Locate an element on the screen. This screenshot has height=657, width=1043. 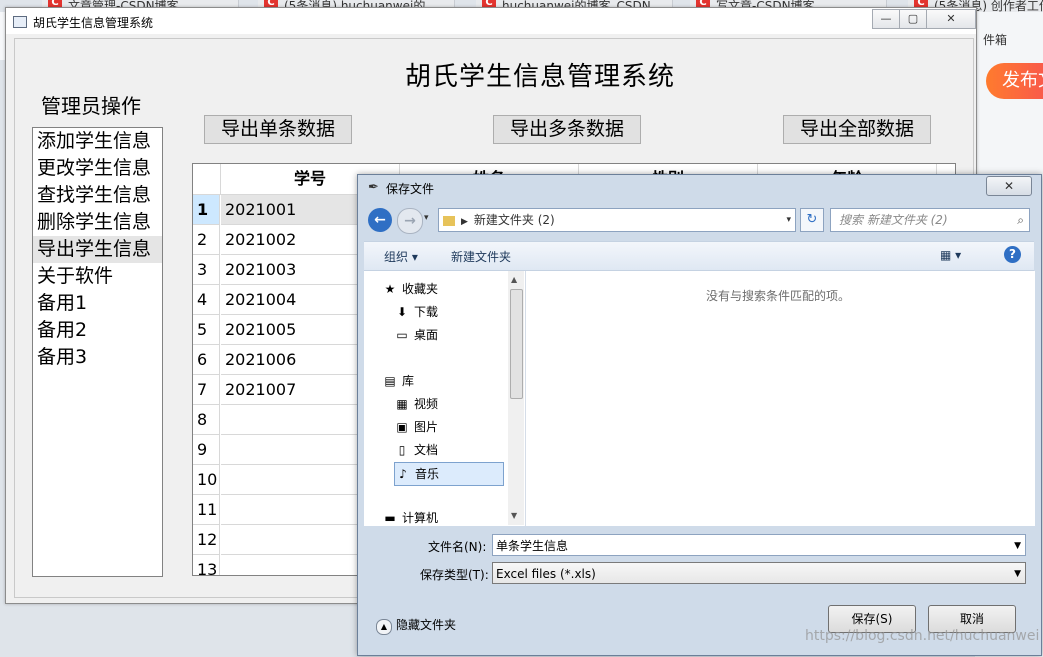
export-multi-button: 导出多条数据 is located at coordinates (567, 129).